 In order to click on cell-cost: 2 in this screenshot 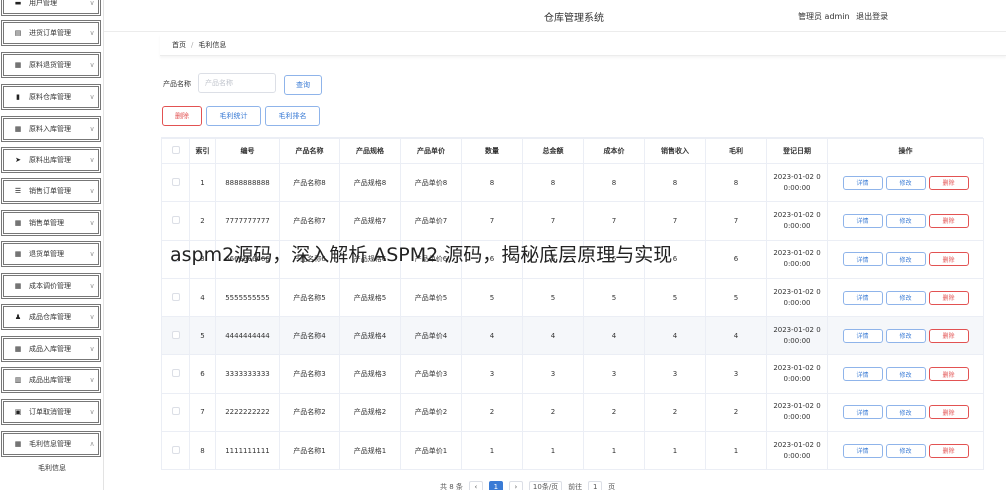, I will do `click(614, 412)`.